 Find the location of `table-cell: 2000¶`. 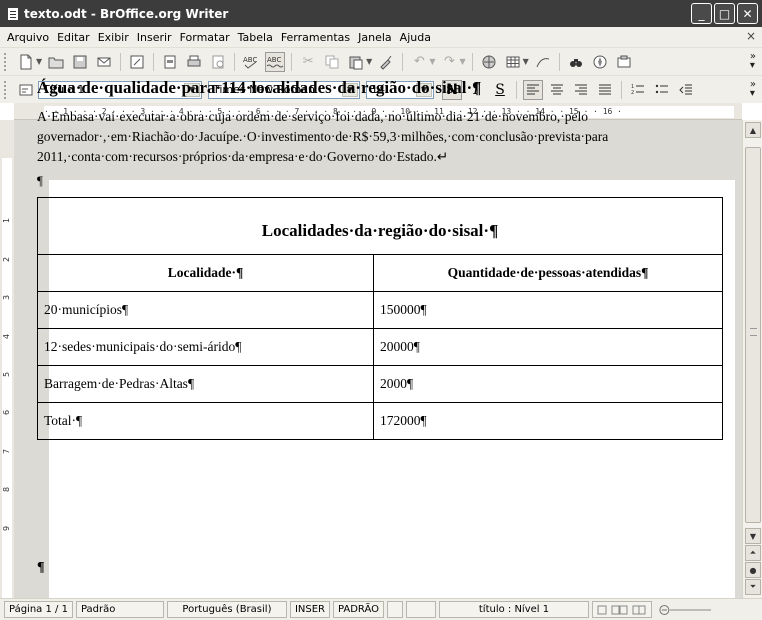

table-cell: 2000¶ is located at coordinates (548, 384).